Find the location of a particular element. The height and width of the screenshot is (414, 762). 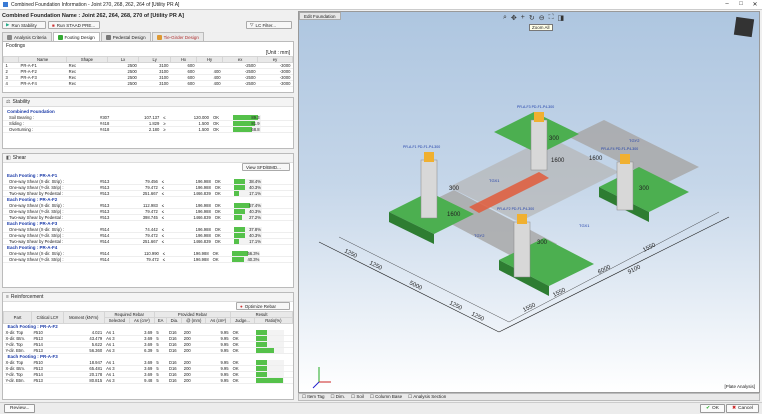

tab-pedestal-design: Pedestal Design is located at coordinates (125, 36).